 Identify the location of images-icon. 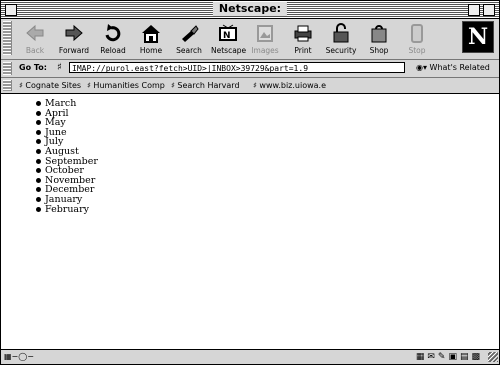
(265, 33).